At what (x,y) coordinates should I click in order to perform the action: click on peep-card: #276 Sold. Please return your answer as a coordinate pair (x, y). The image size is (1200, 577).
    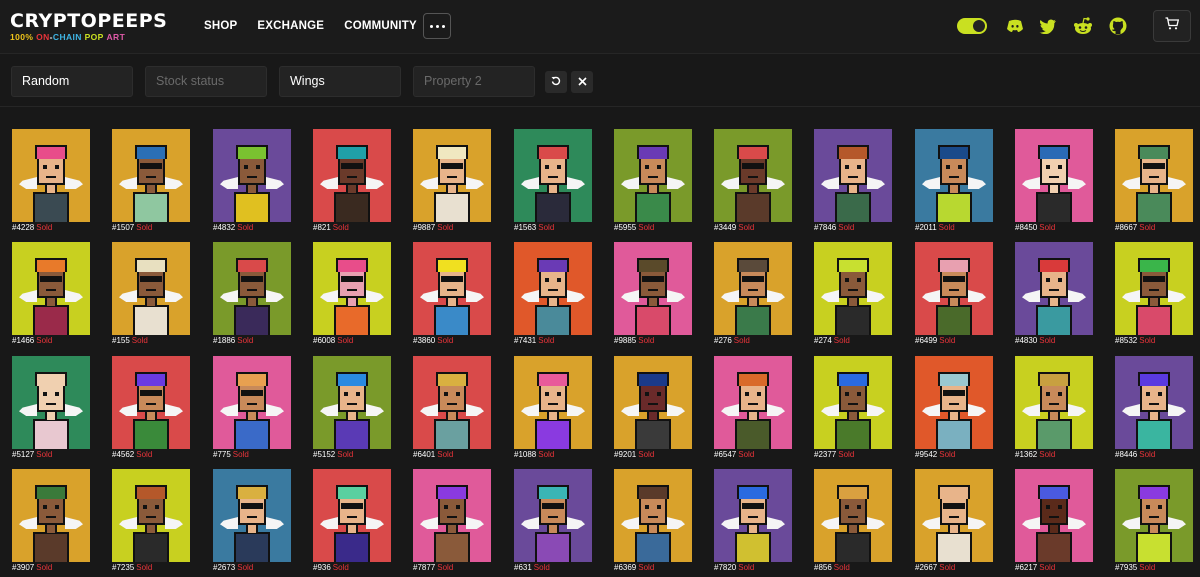
    Looking at the image, I should click on (753, 295).